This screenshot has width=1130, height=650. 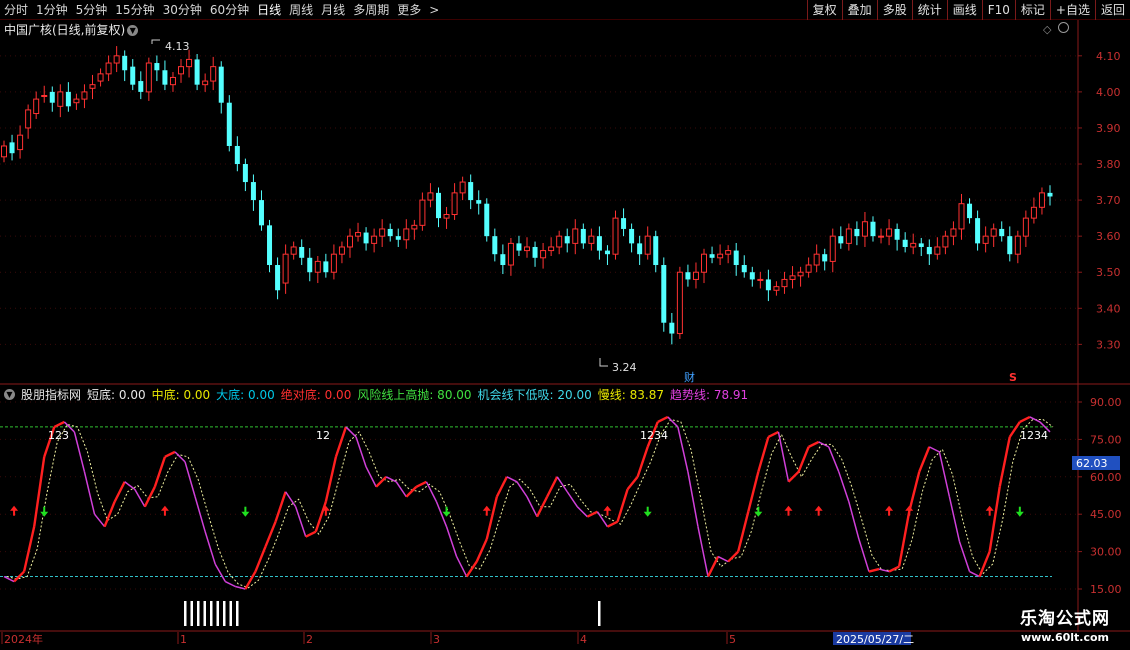 I want to click on price-tick-label: 3.30, so click(x=1108, y=344).